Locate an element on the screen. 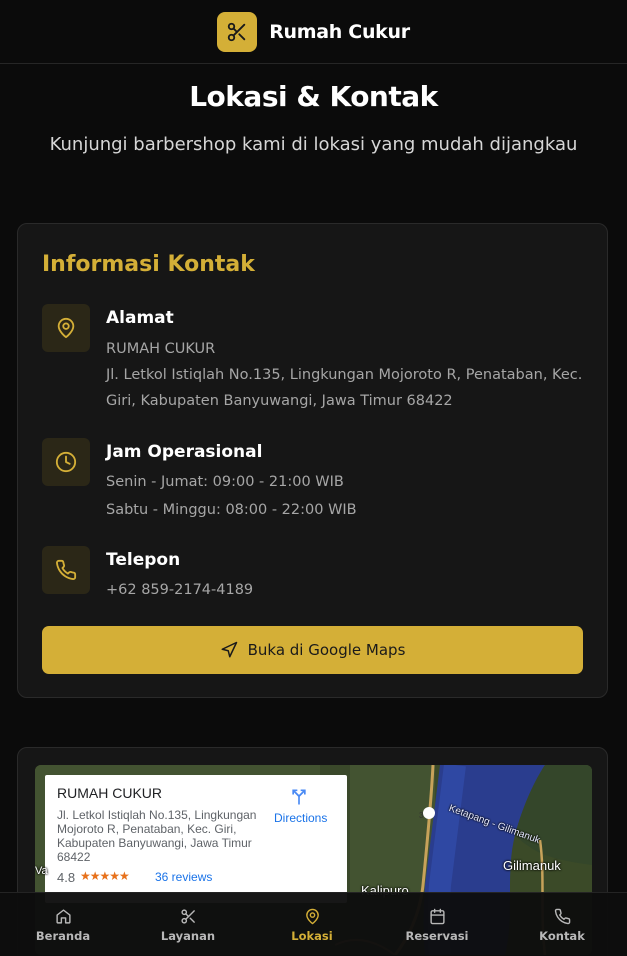 Image resolution: width=627 pixels, height=956 pixels. phone-label: Telepon is located at coordinates (143, 560).